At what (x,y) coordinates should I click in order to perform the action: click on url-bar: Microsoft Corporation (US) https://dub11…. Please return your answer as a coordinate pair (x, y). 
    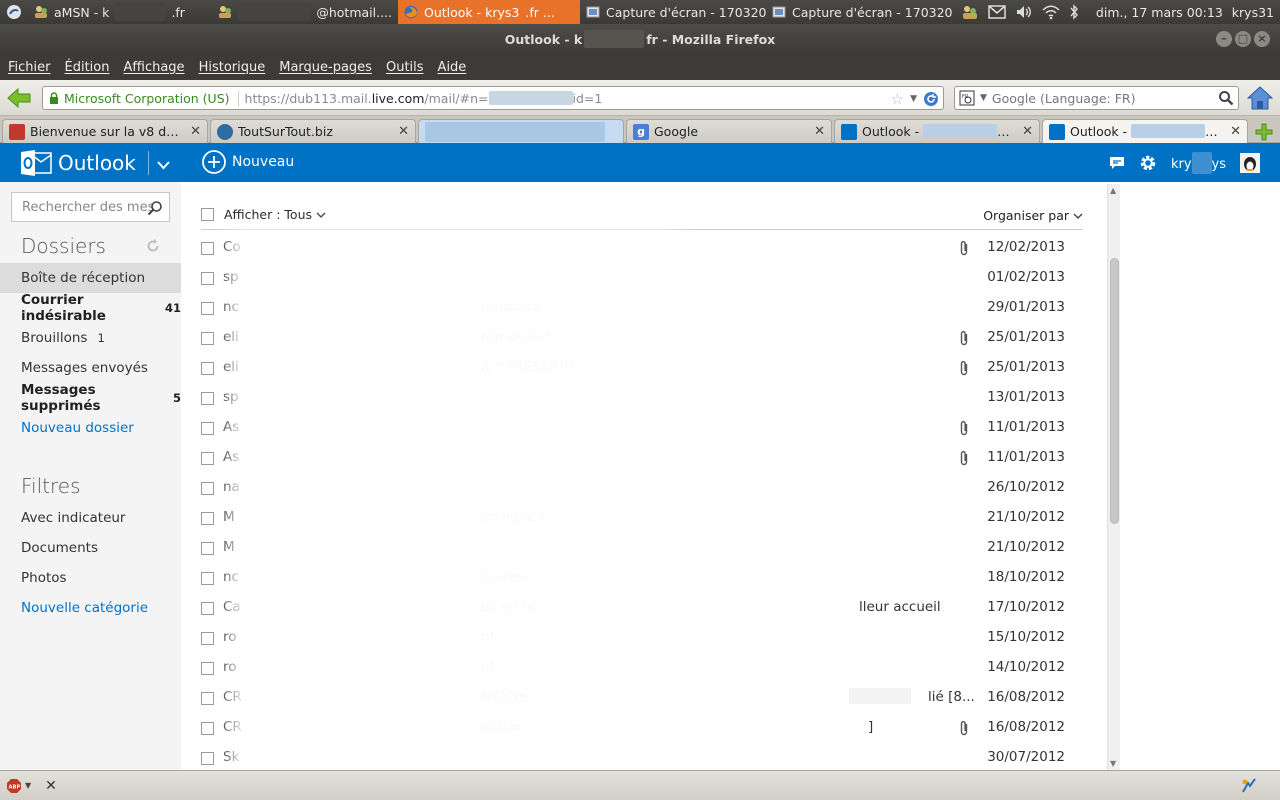
    Looking at the image, I should click on (493, 98).